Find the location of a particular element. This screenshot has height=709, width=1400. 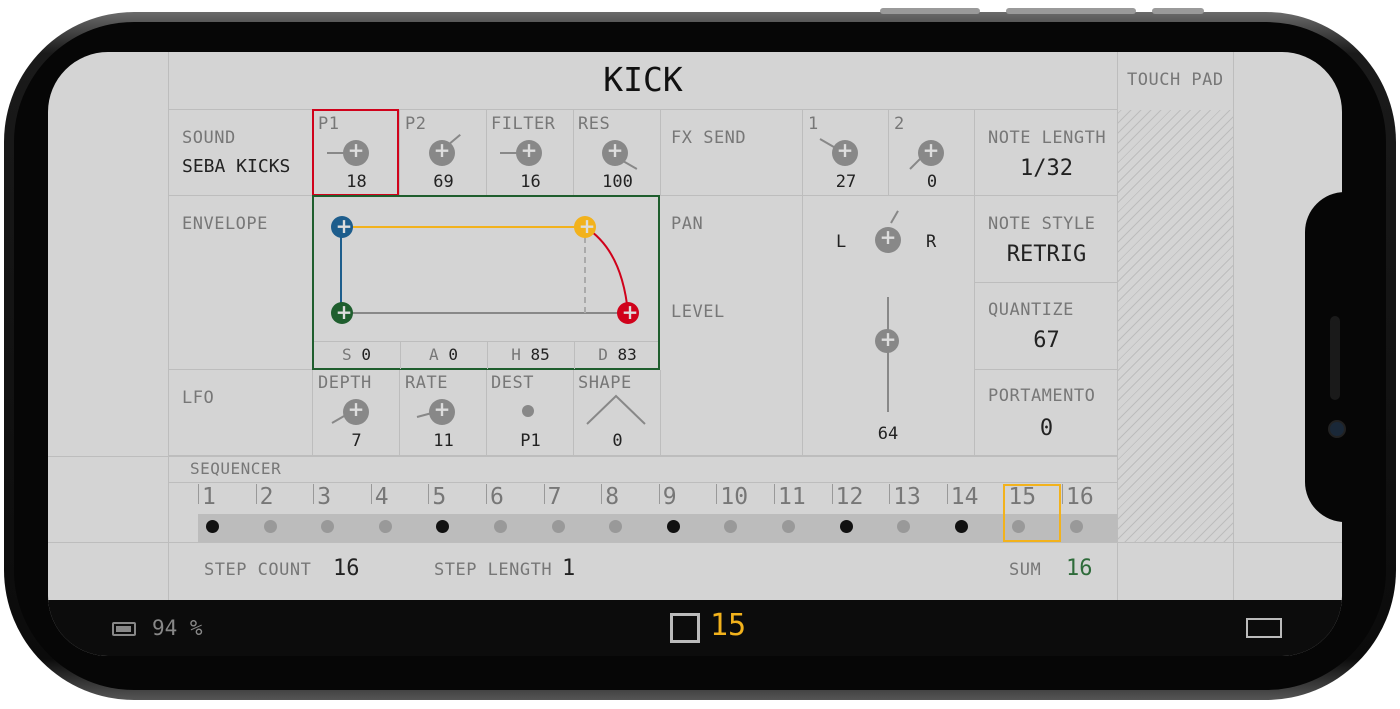

quantize-label: QUANTIZE is located at coordinates (1031, 310).